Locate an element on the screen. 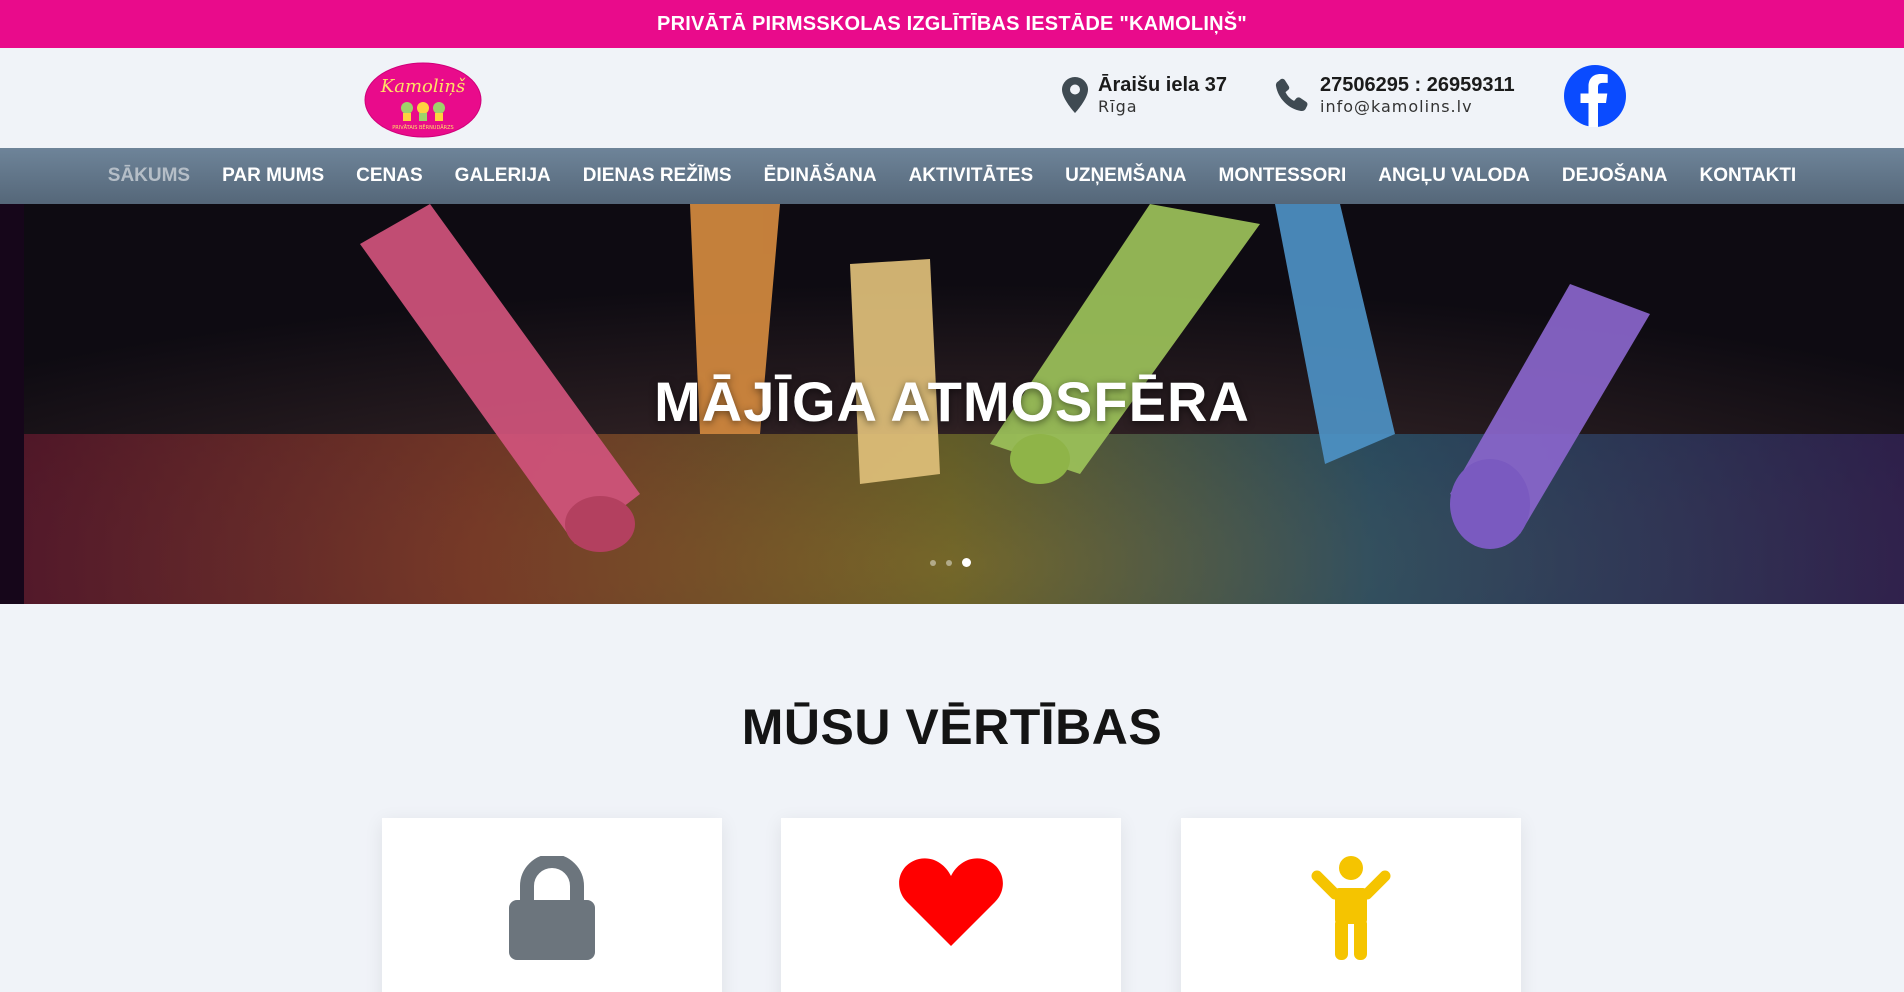  facebook-icon is located at coordinates (1595, 96).